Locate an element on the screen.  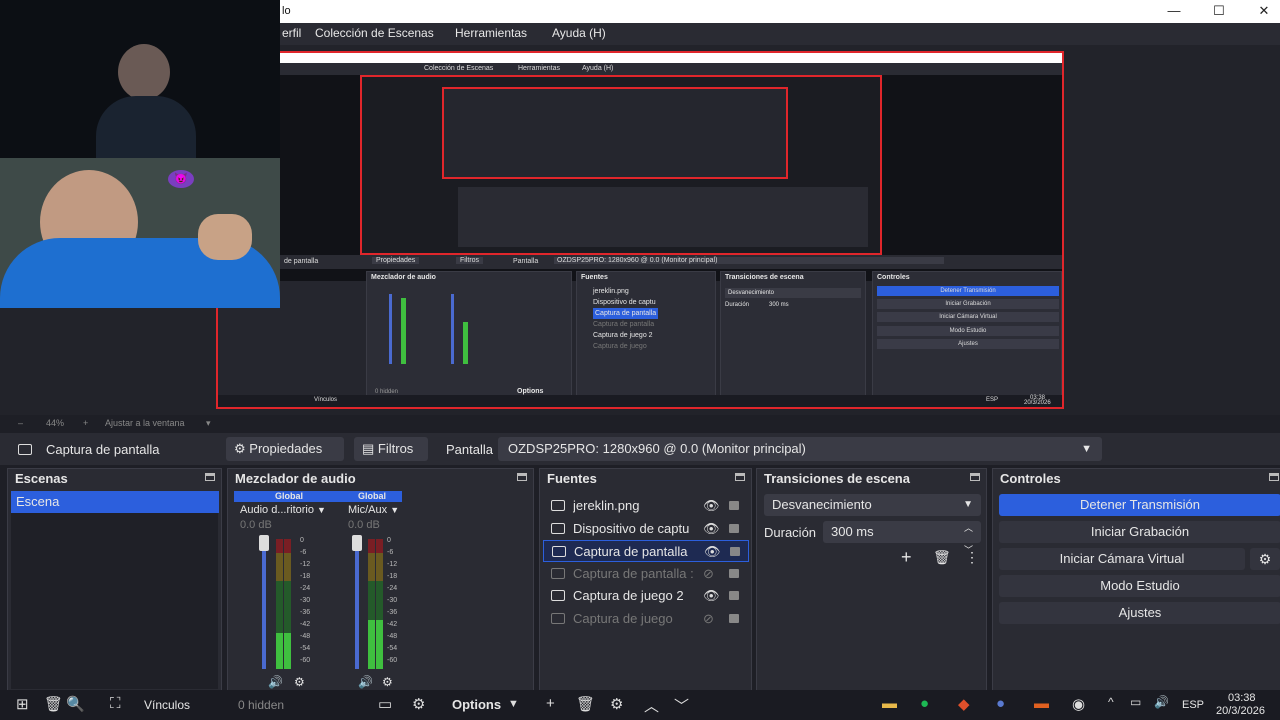
source-item: Captura de pantalla 👁 is located at coordinates (646, 551).